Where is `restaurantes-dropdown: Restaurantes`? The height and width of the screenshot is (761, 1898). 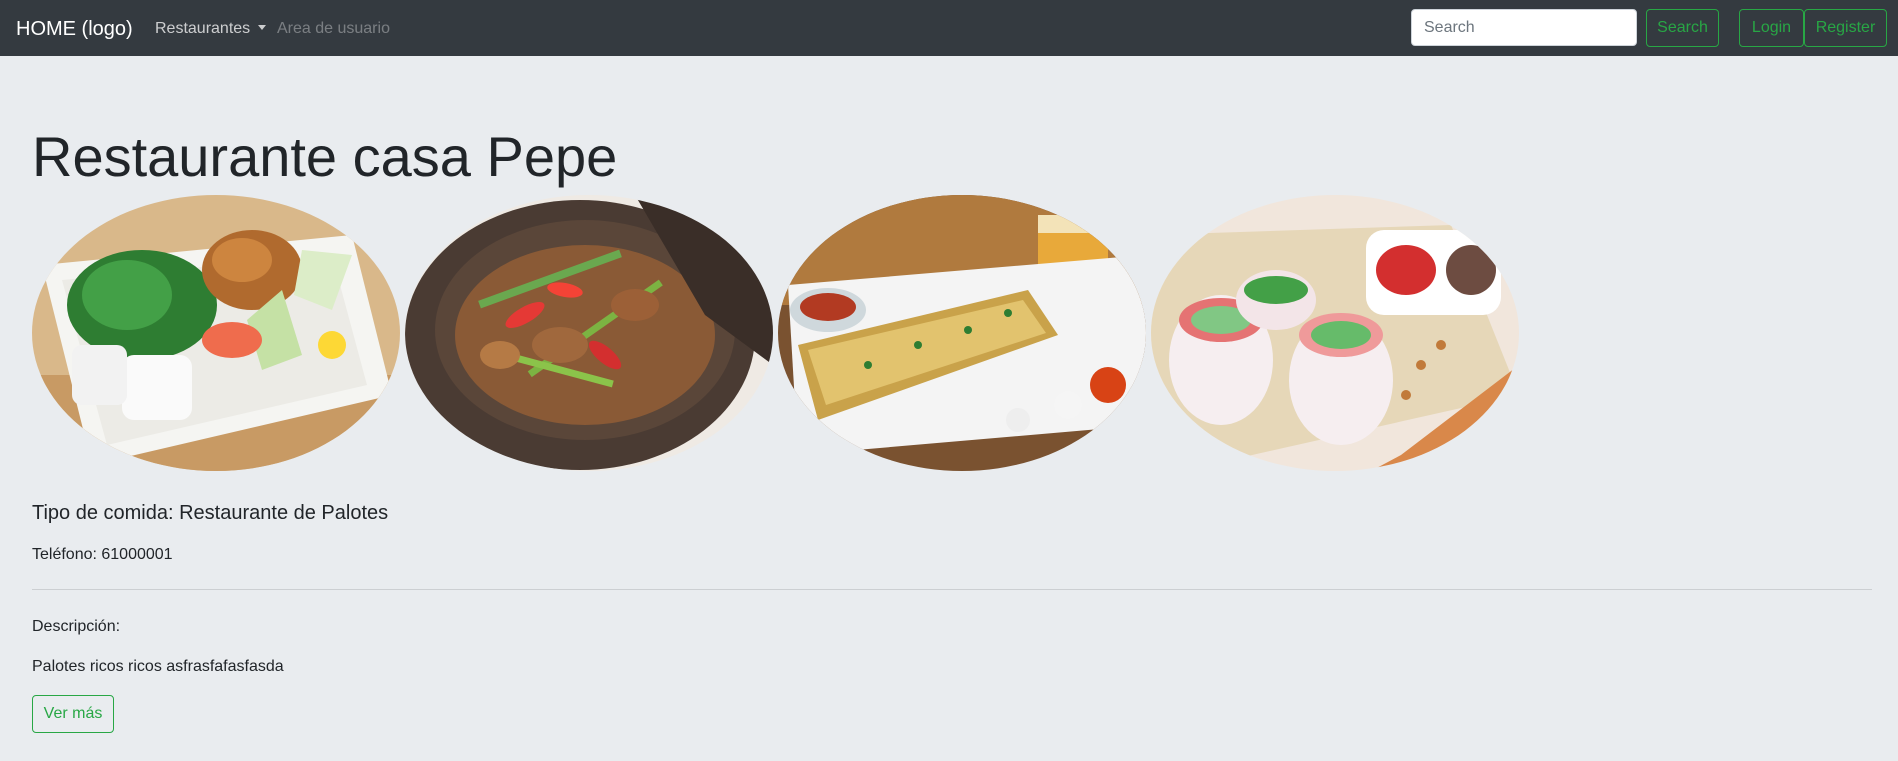 restaurantes-dropdown: Restaurantes is located at coordinates (211, 29).